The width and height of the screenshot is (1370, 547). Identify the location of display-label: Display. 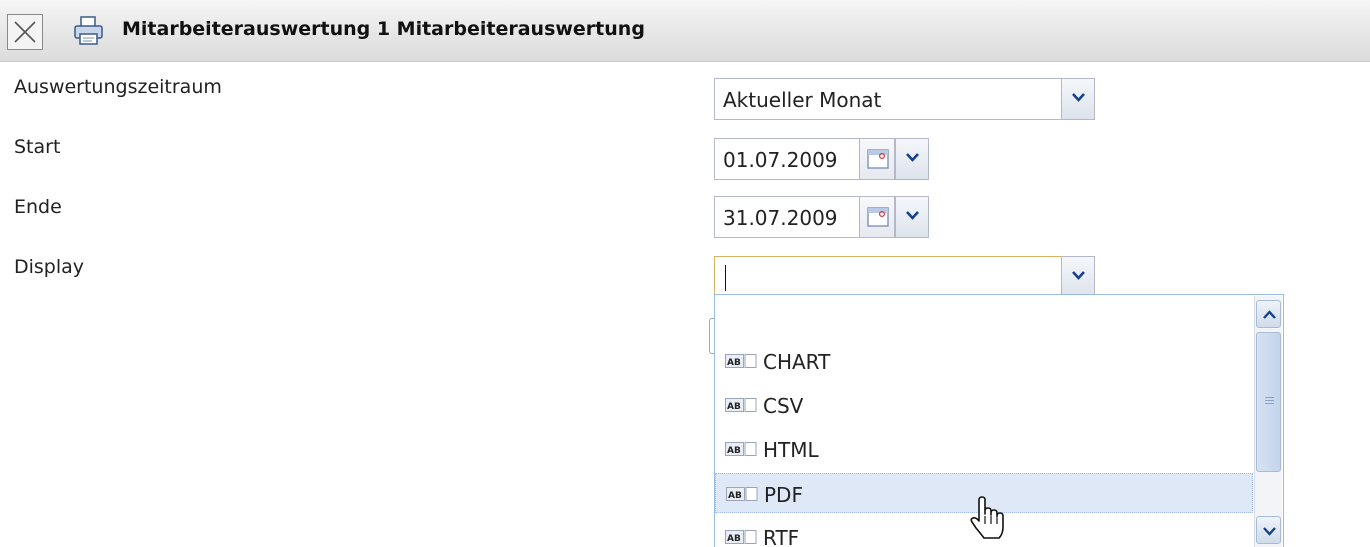
(49, 267).